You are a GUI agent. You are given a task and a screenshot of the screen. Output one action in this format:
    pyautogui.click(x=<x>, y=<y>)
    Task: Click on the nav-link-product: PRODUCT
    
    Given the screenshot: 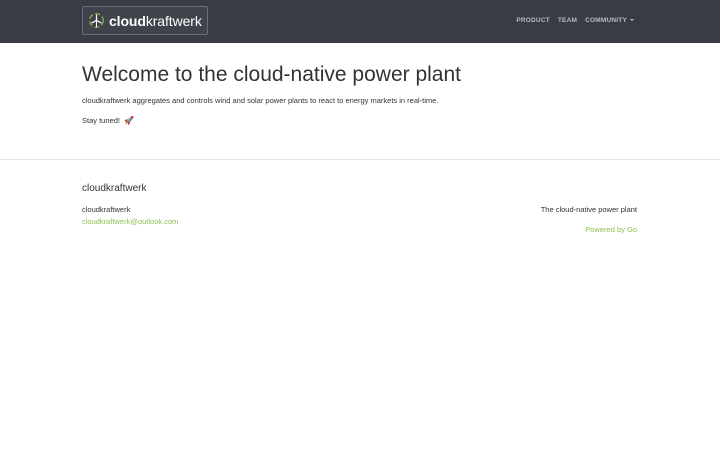 What is the action you would take?
    pyautogui.click(x=533, y=20)
    